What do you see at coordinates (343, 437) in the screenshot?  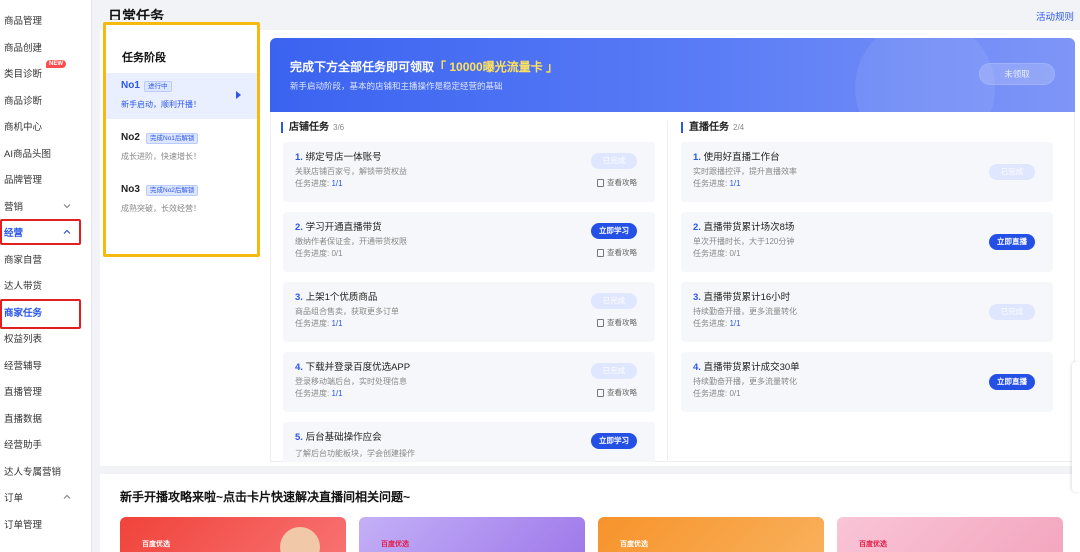 I see `task-title: 后台基础操作应会` at bounding box center [343, 437].